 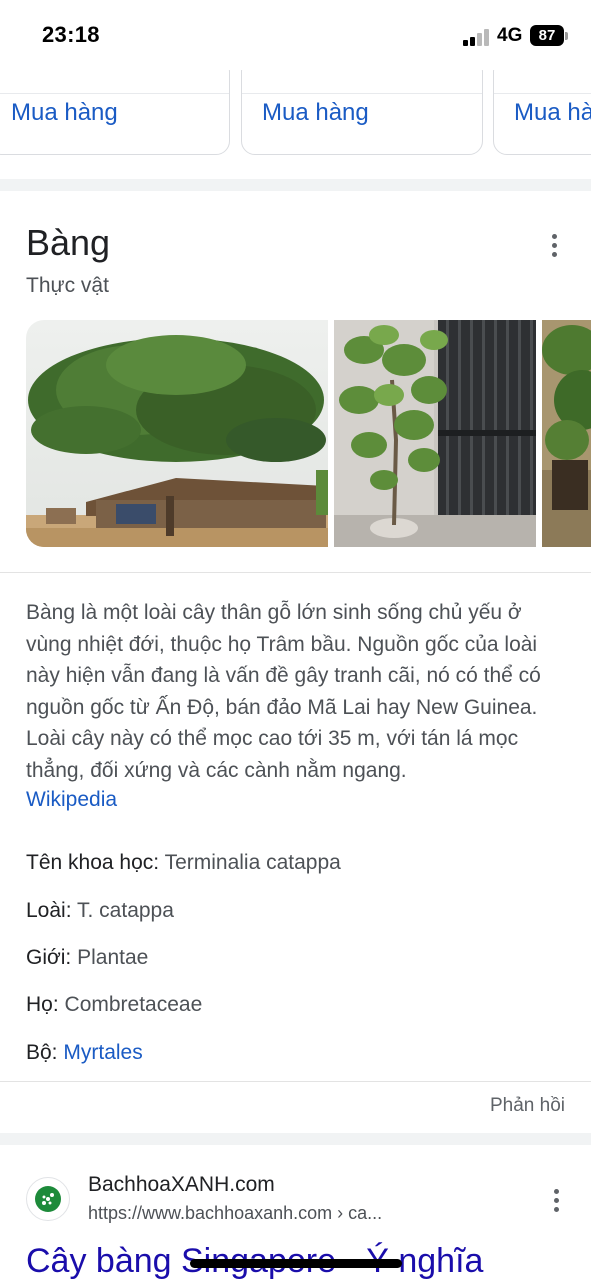 I want to click on fact-order: Bộ: Myrtales, so click(x=84, y=1053).